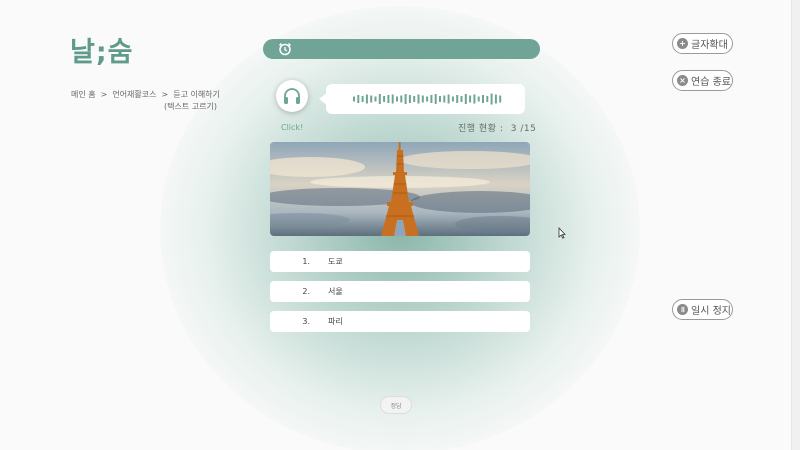 The height and width of the screenshot is (450, 800). I want to click on breadcrumb-item-listening: 듣고 이해하기, so click(196, 94).